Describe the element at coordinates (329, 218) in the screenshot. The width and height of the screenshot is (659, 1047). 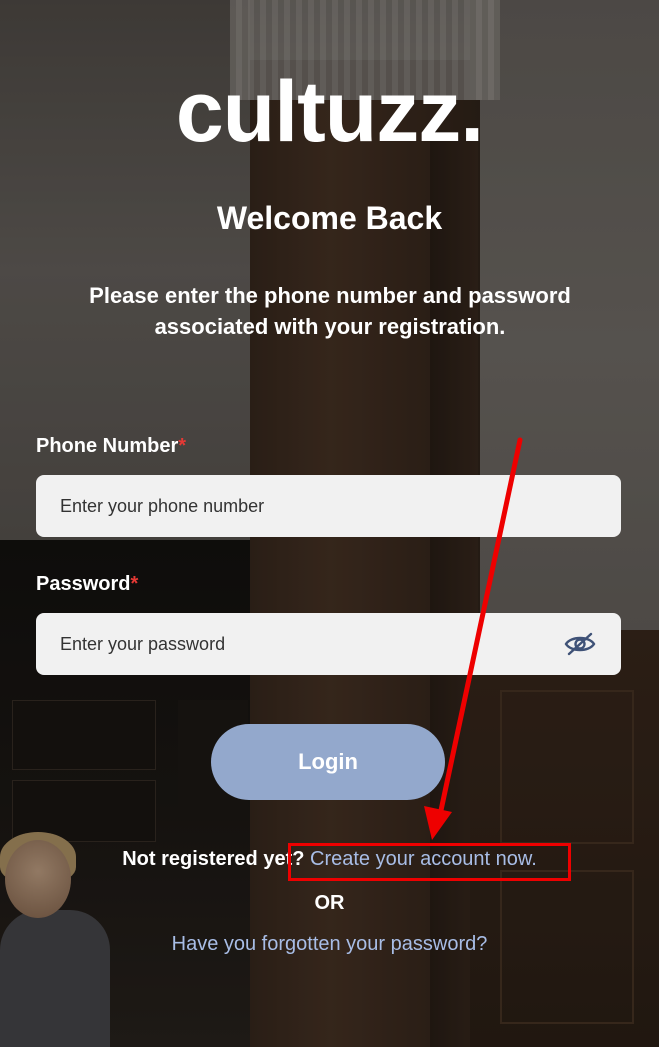
I see `page-title: Welcome Back` at that location.